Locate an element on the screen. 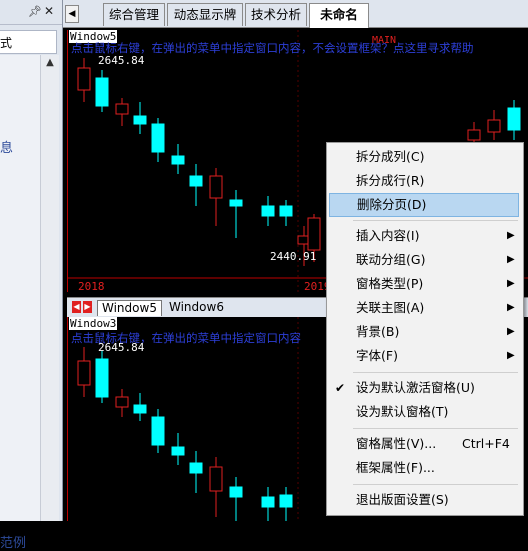  window-label: Window3 is located at coordinates (93, 323).